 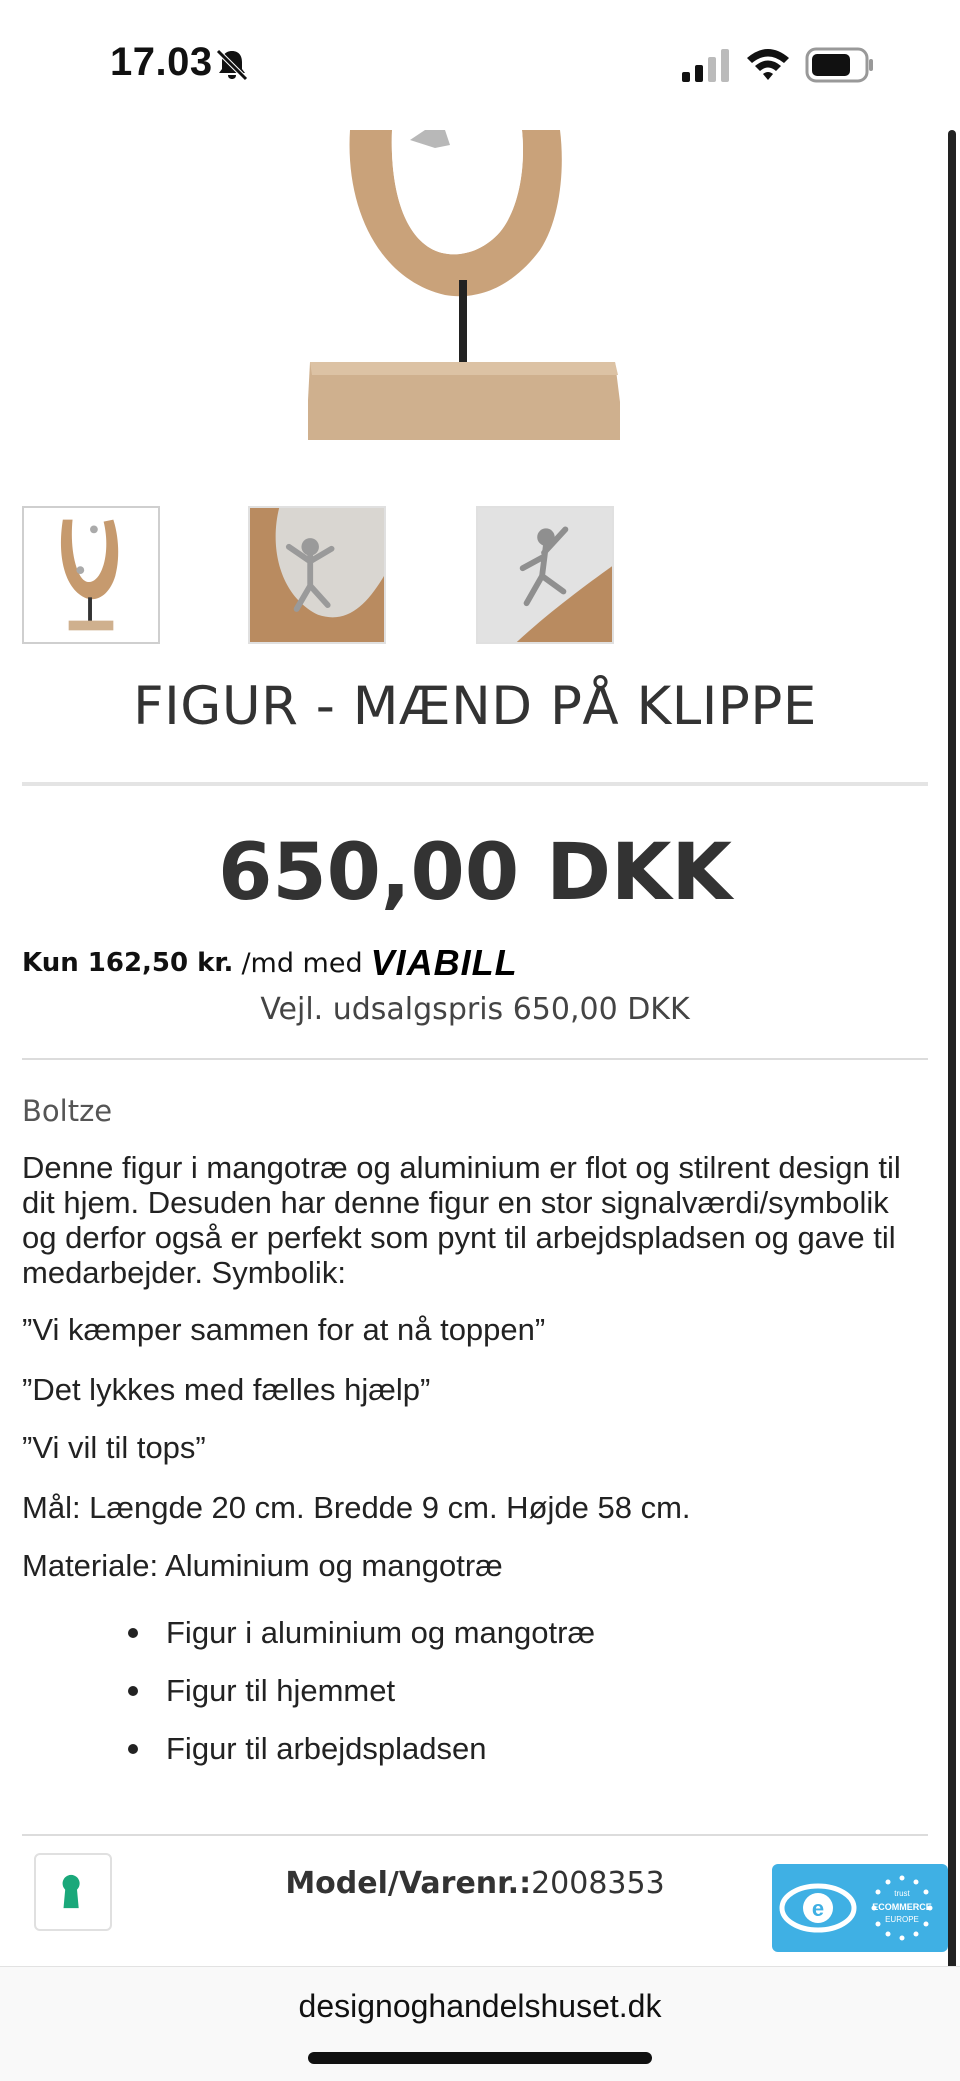 I want to click on financing-amount: Kun 162,50 kr., so click(x=128, y=963).